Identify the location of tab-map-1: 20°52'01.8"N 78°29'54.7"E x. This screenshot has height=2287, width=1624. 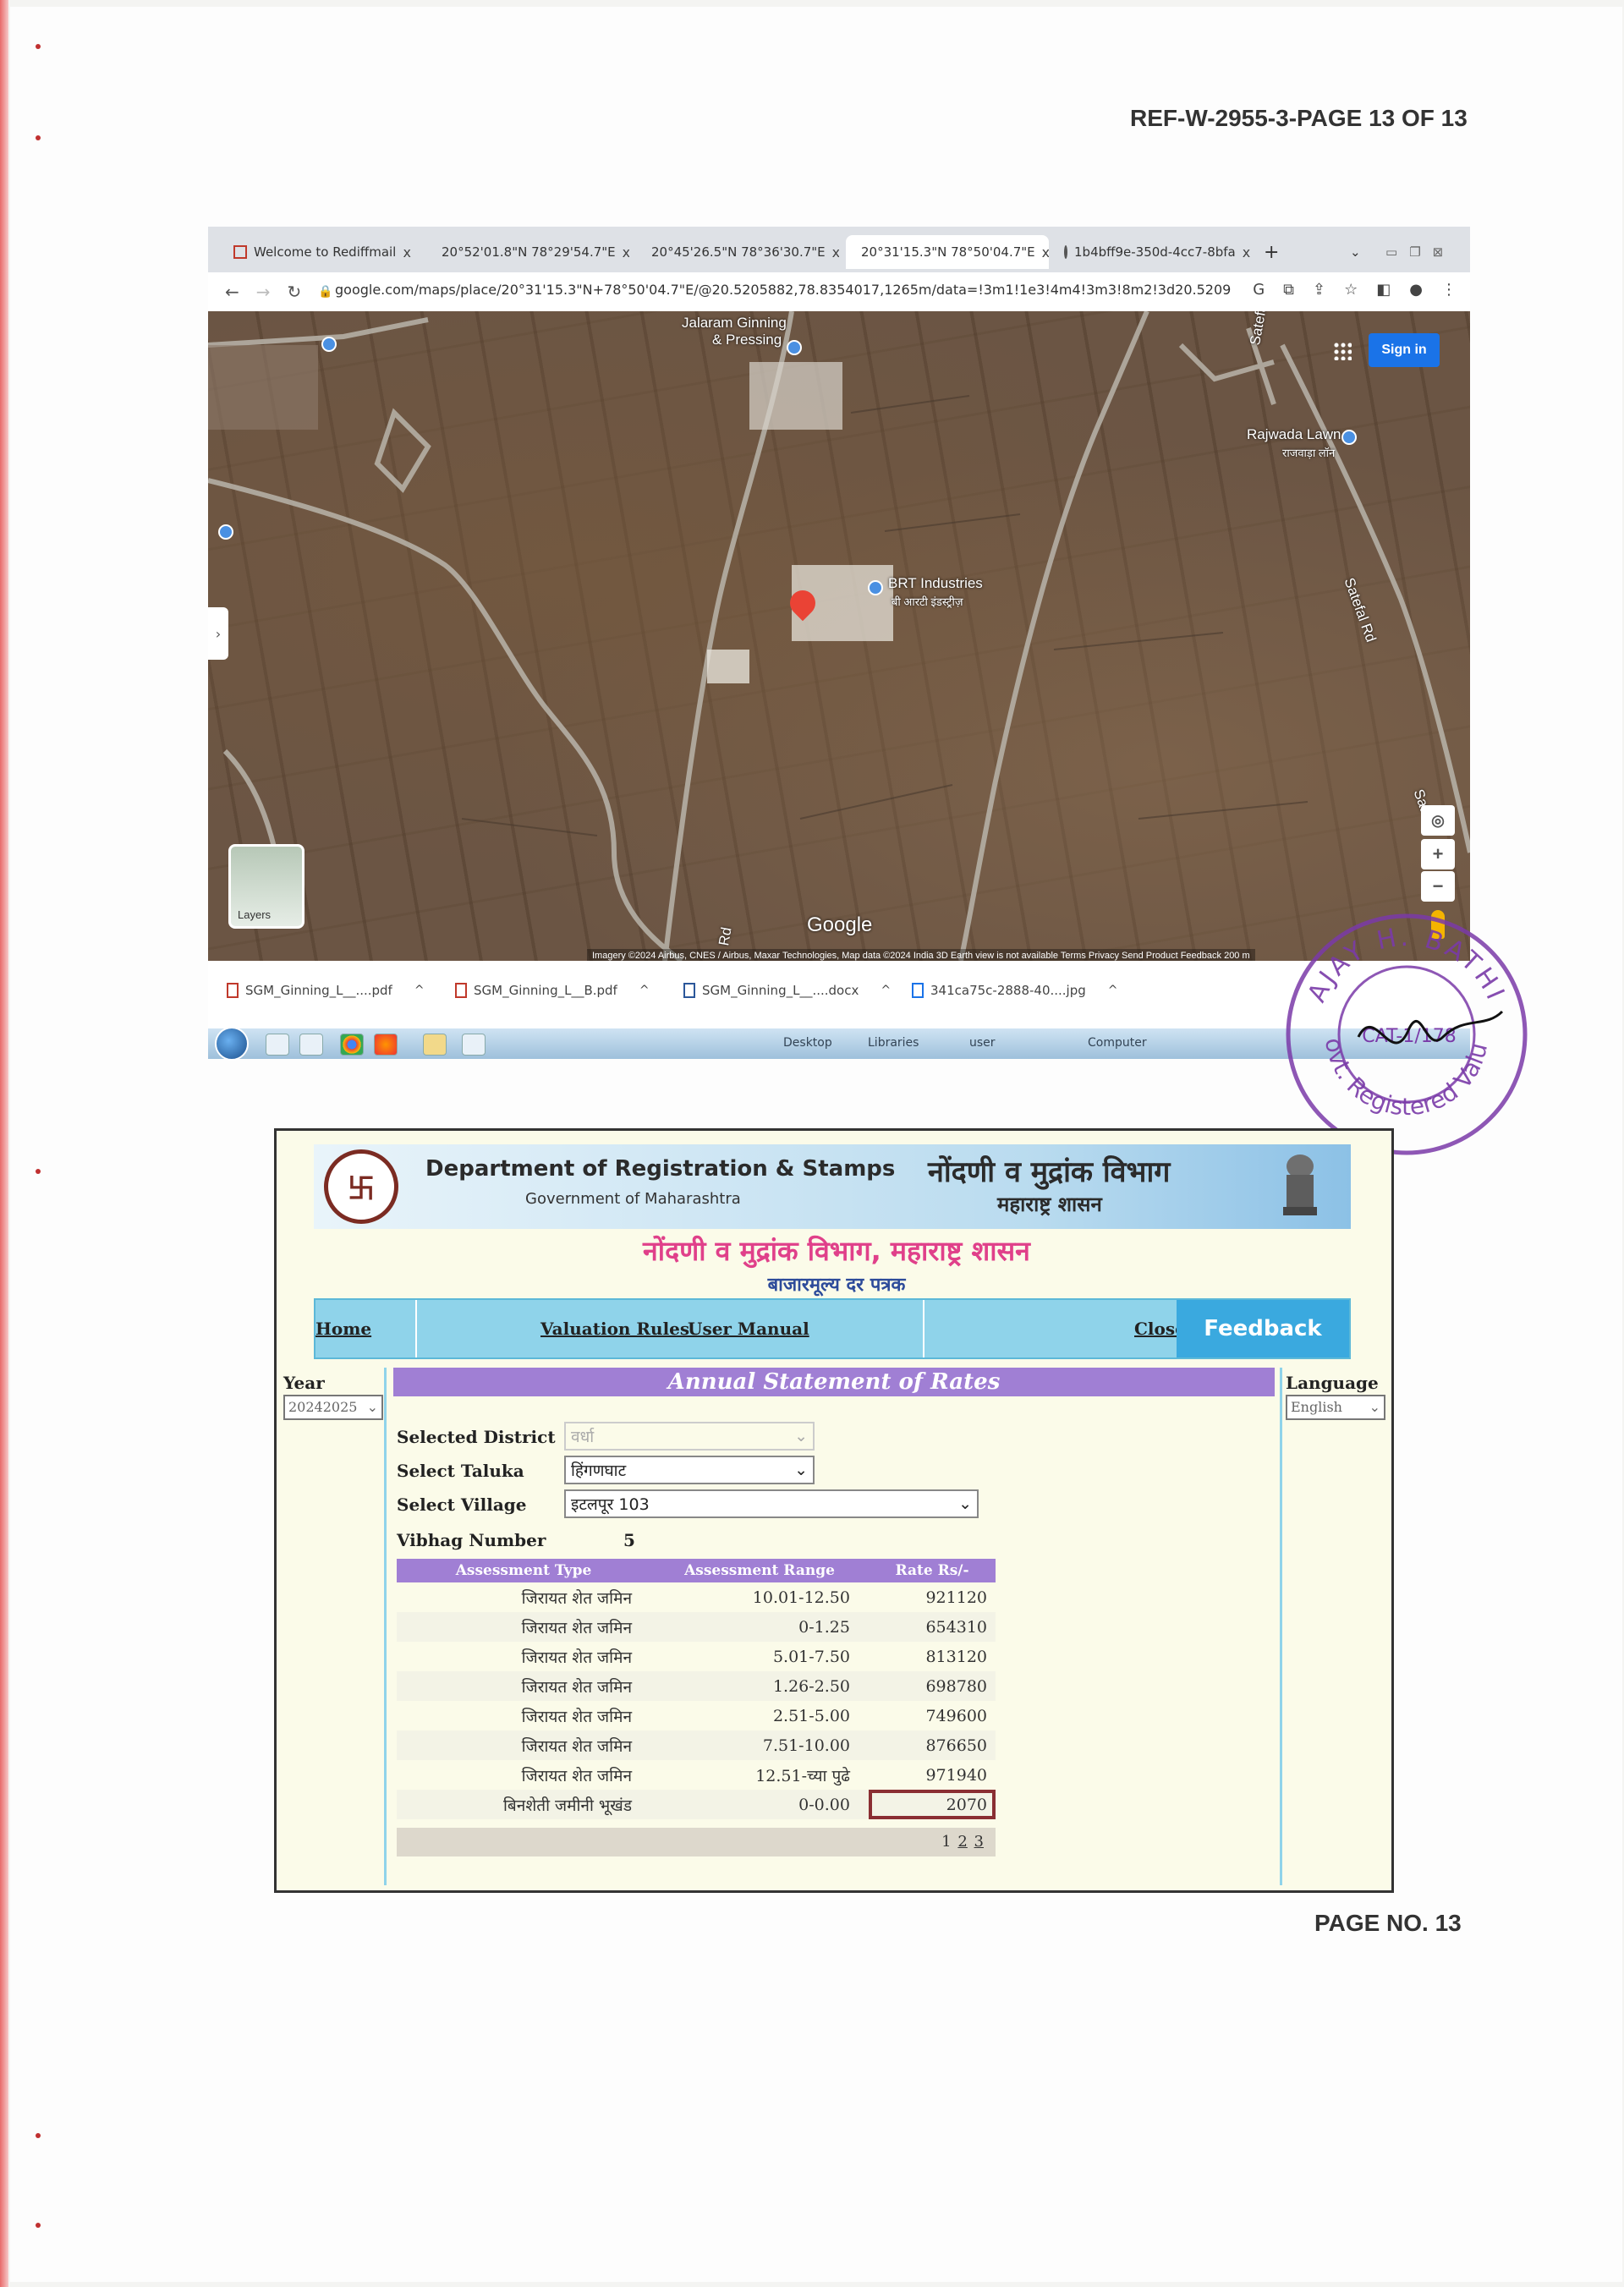
(527, 252).